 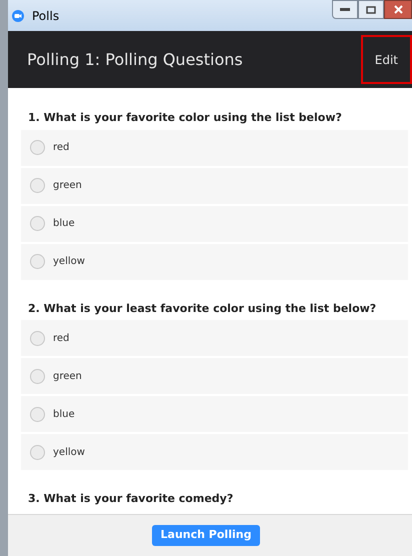 I want to click on close-button, so click(x=398, y=9).